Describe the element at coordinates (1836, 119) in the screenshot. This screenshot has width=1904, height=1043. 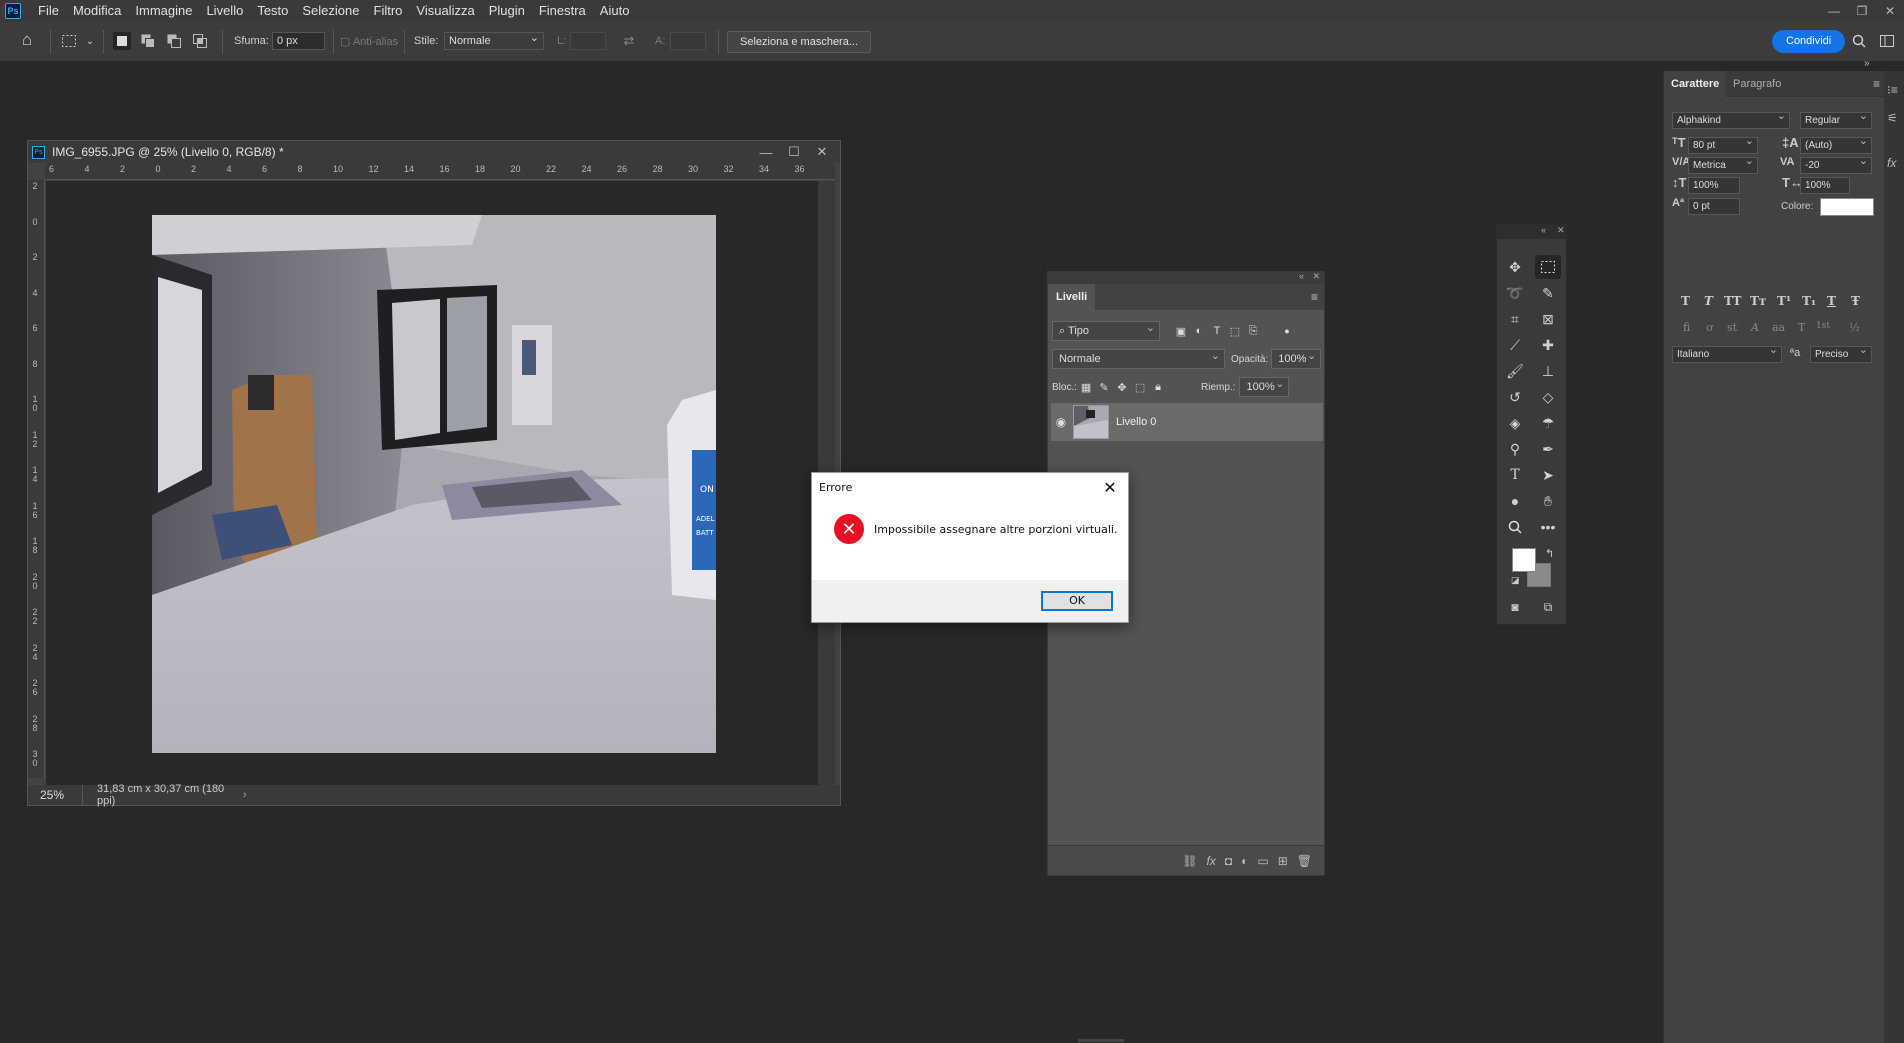
I see `font-style-select: Regular` at that location.